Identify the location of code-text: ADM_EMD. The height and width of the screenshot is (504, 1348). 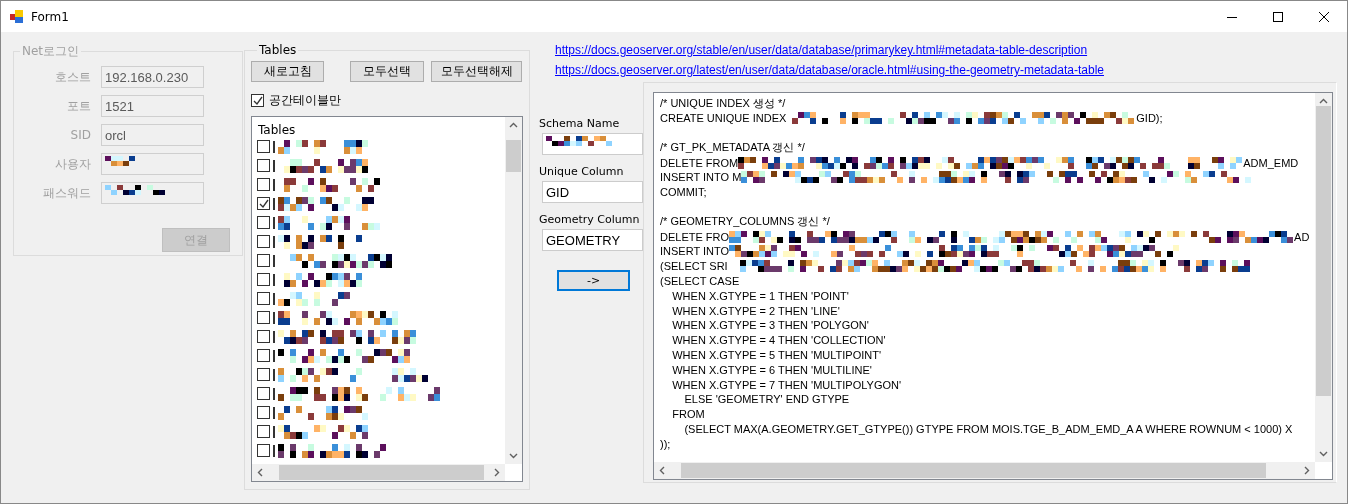
(1271, 162).